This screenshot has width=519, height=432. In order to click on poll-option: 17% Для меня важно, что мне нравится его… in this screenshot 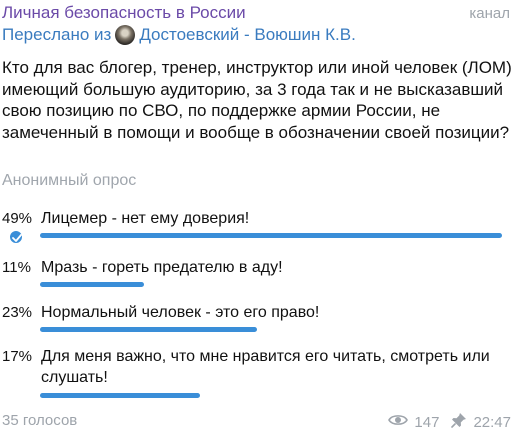, I will do `click(259, 372)`.